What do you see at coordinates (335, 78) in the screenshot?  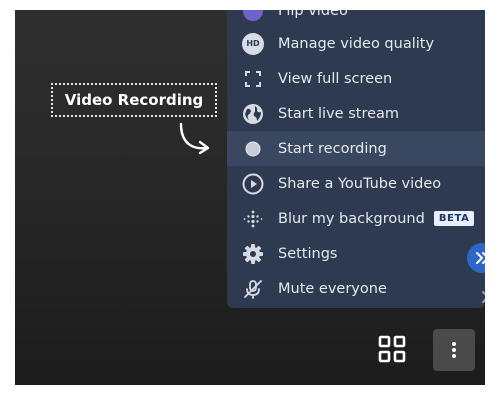 I see `menu-item-label: View full screen` at bounding box center [335, 78].